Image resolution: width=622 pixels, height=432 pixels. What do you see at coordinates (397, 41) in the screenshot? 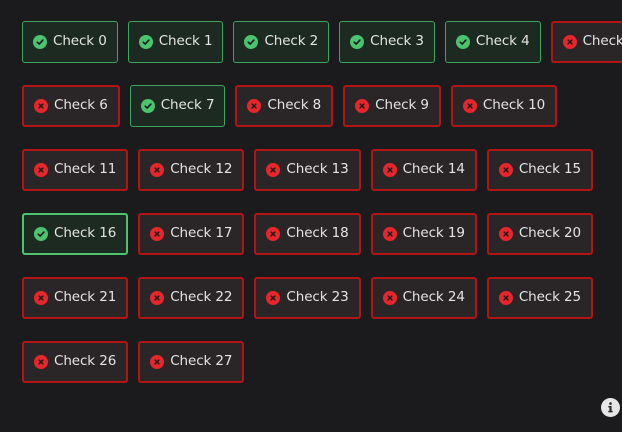
I see `check-label: Check 3` at bounding box center [397, 41].